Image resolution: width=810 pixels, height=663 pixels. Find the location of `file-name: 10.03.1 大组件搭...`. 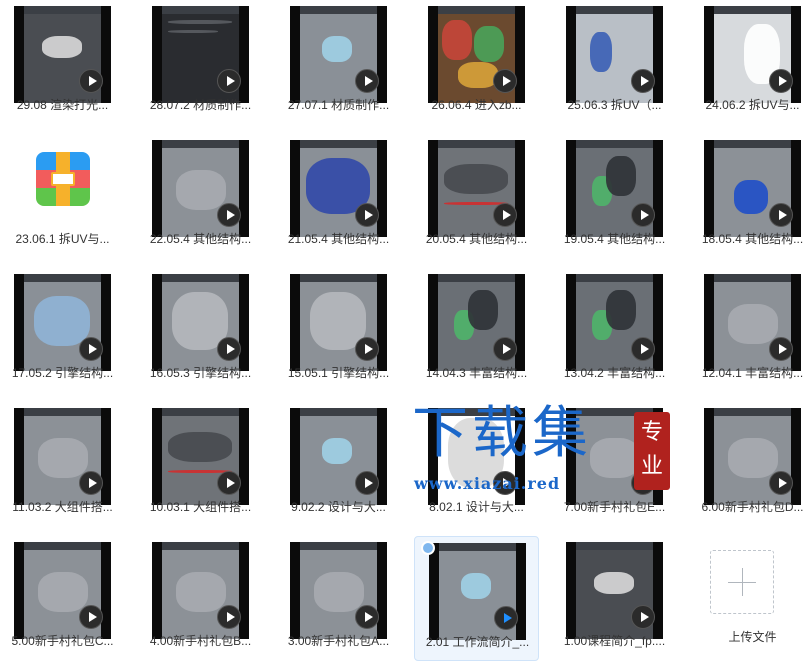

file-name: 10.03.1 大组件搭... is located at coordinates (200, 507).